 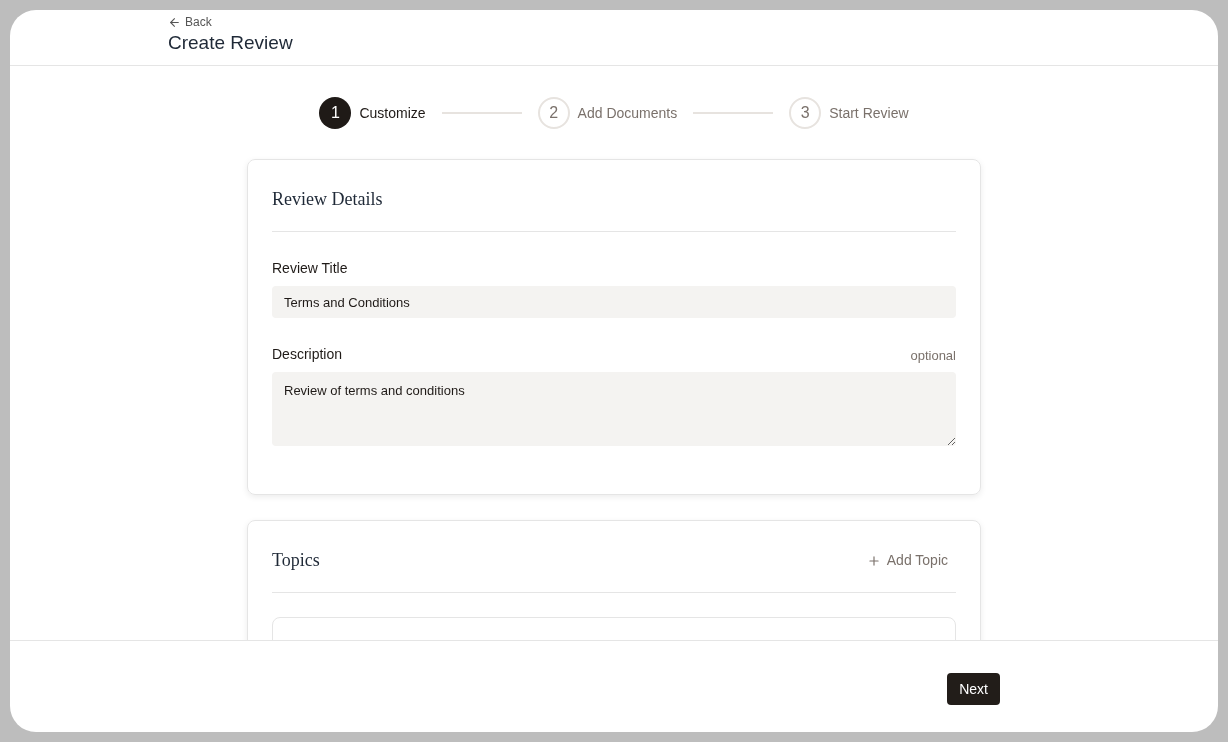 What do you see at coordinates (296, 560) in the screenshot?
I see `section-heading: Topics` at bounding box center [296, 560].